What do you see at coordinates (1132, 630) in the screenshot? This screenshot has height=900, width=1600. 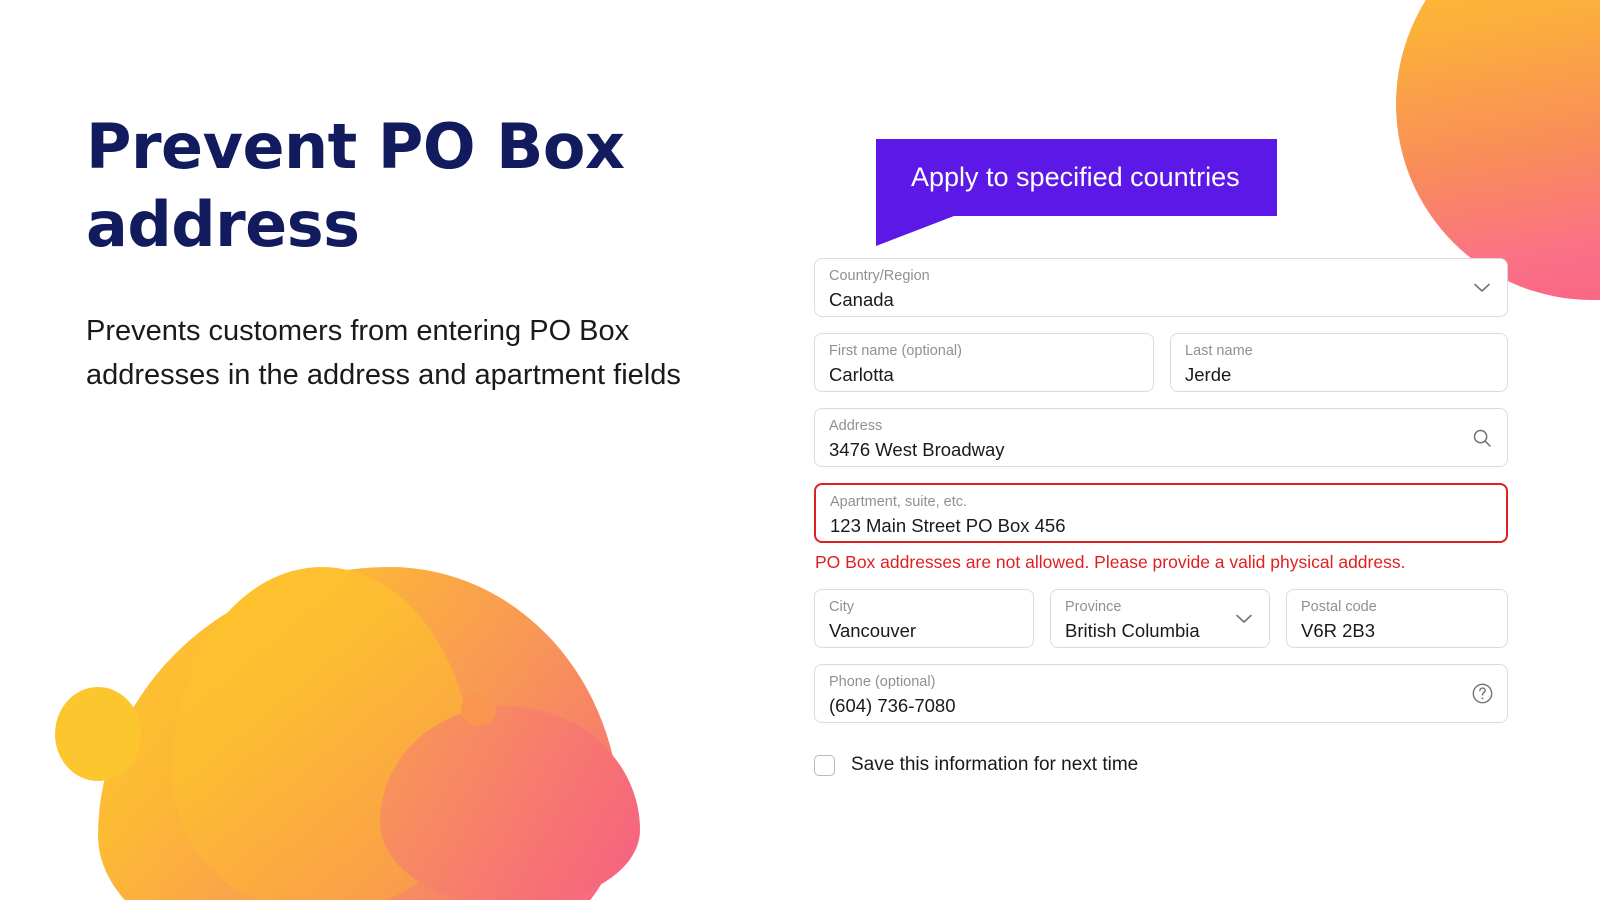 I see `province-value: British Columbia` at bounding box center [1132, 630].